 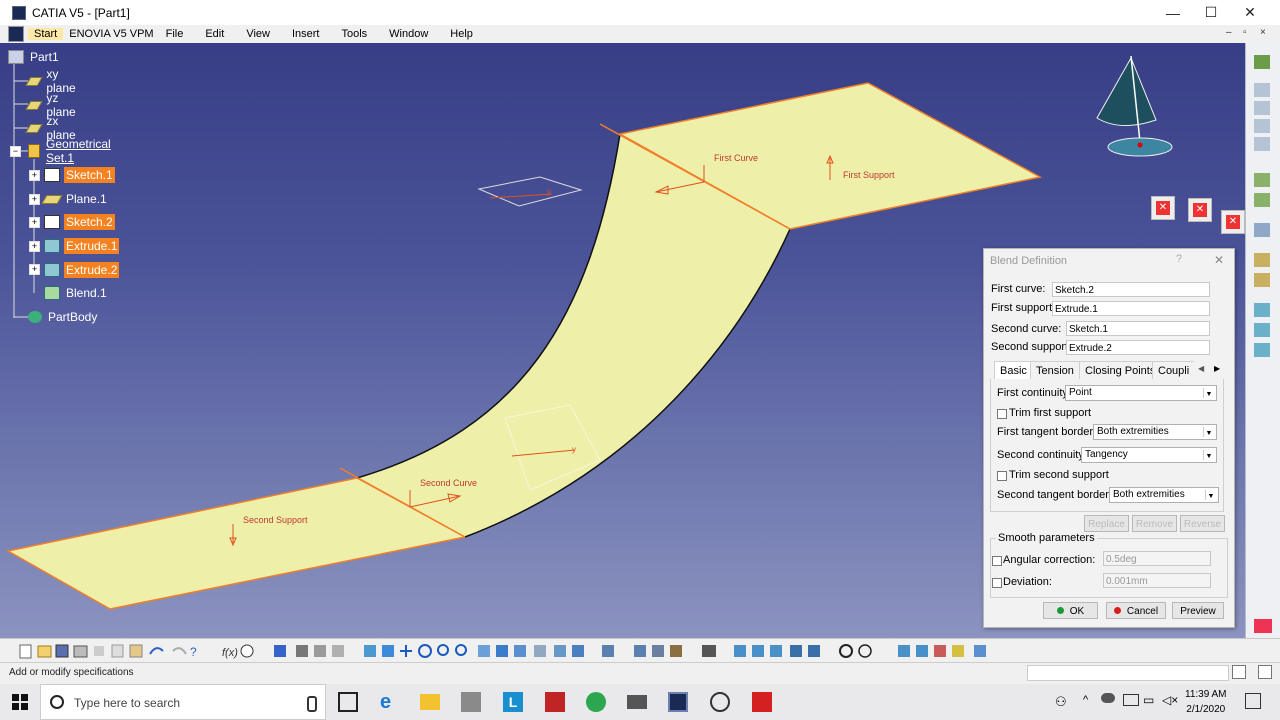 I want to click on menu-view: View, so click(x=258, y=34).